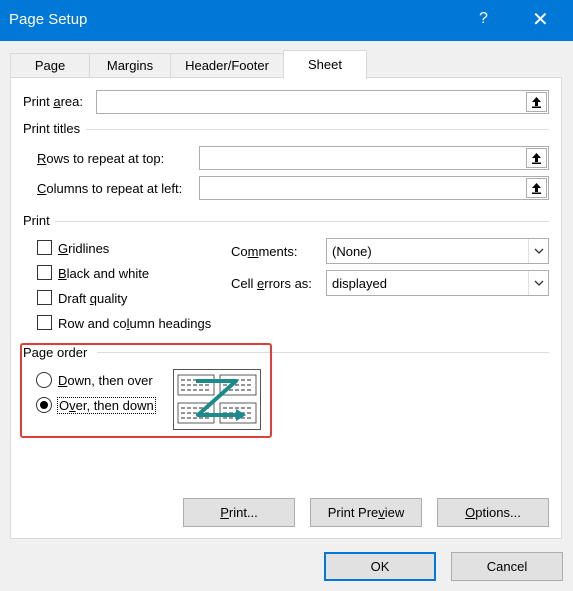 Image resolution: width=573 pixels, height=591 pixels. What do you see at coordinates (44, 322) in the screenshot?
I see `row-column-headings-checkbox` at bounding box center [44, 322].